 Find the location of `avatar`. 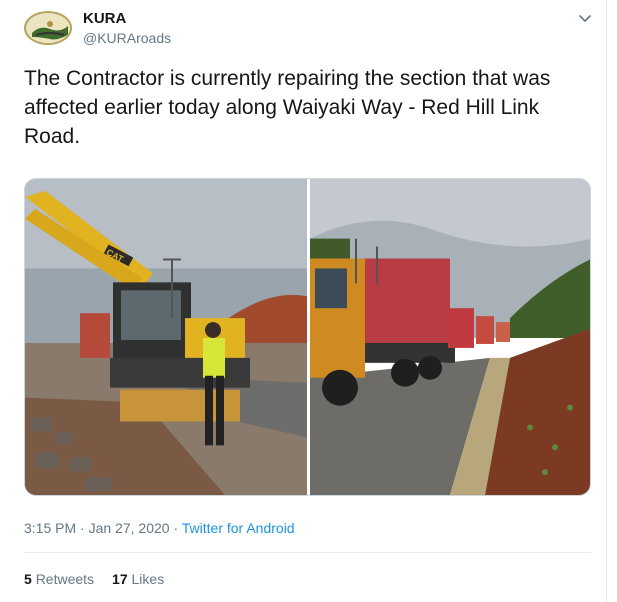

avatar is located at coordinates (48, 28).